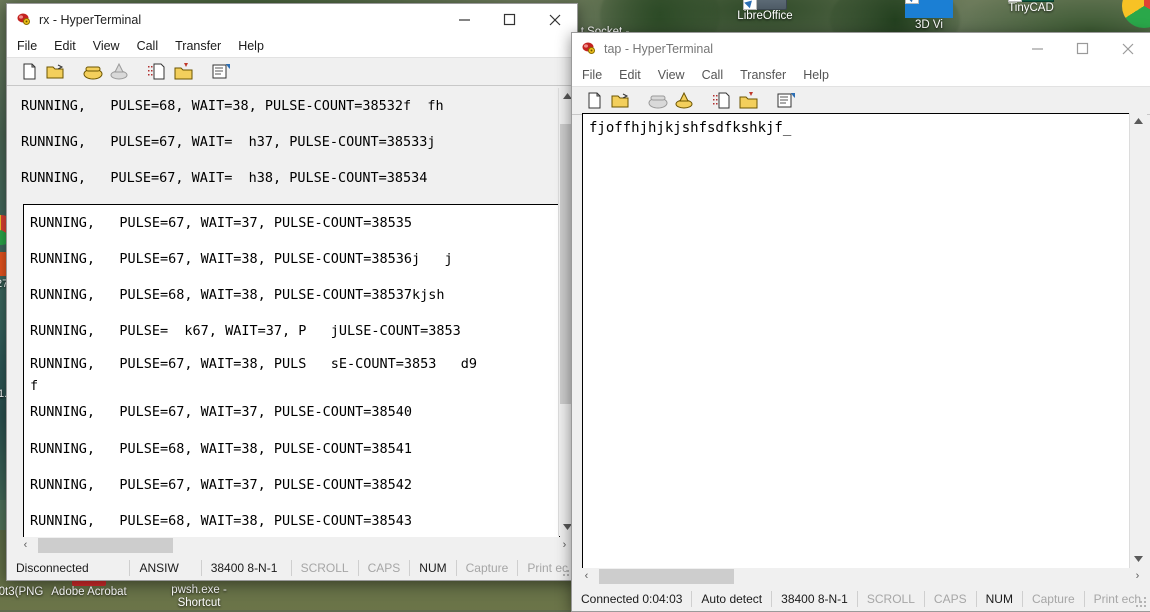  I want to click on window-controls-rx, so click(509, 19).